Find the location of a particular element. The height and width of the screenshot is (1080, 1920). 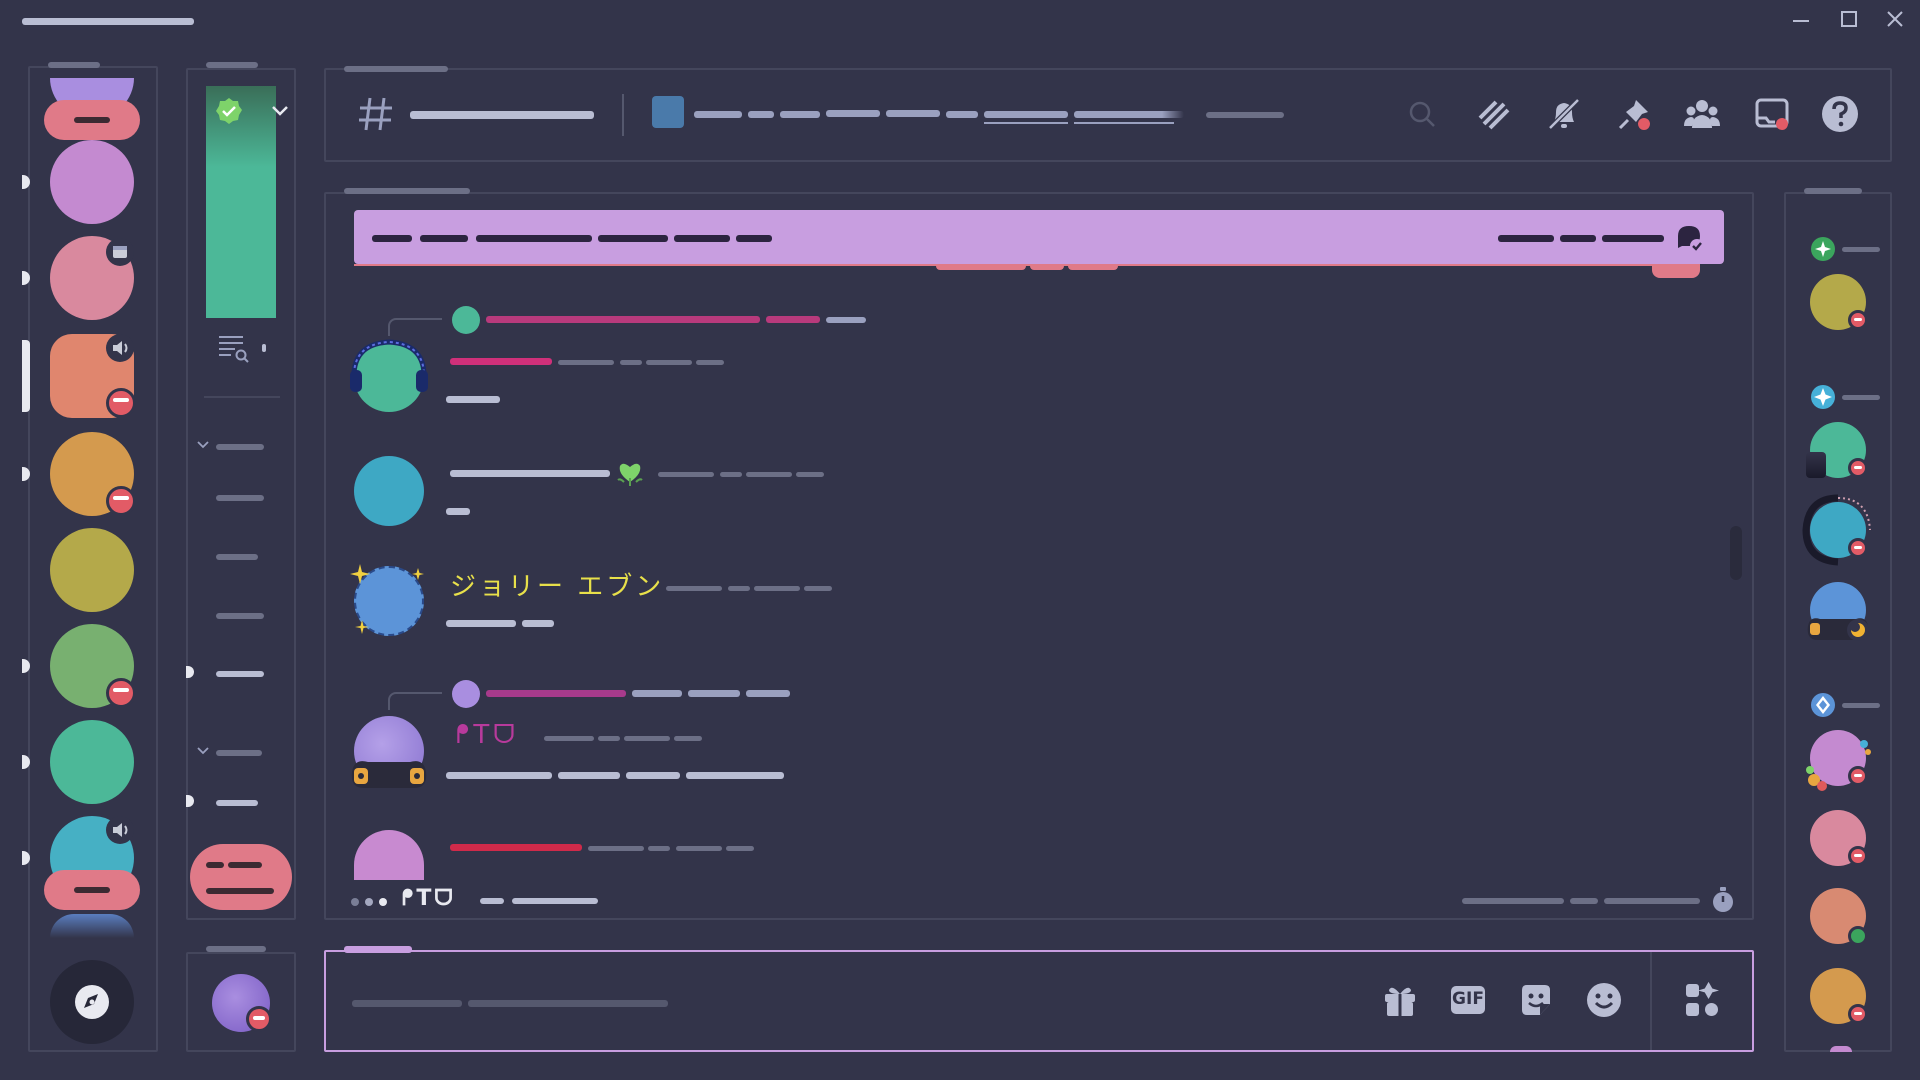

maximize-icon is located at coordinates (1849, 19).